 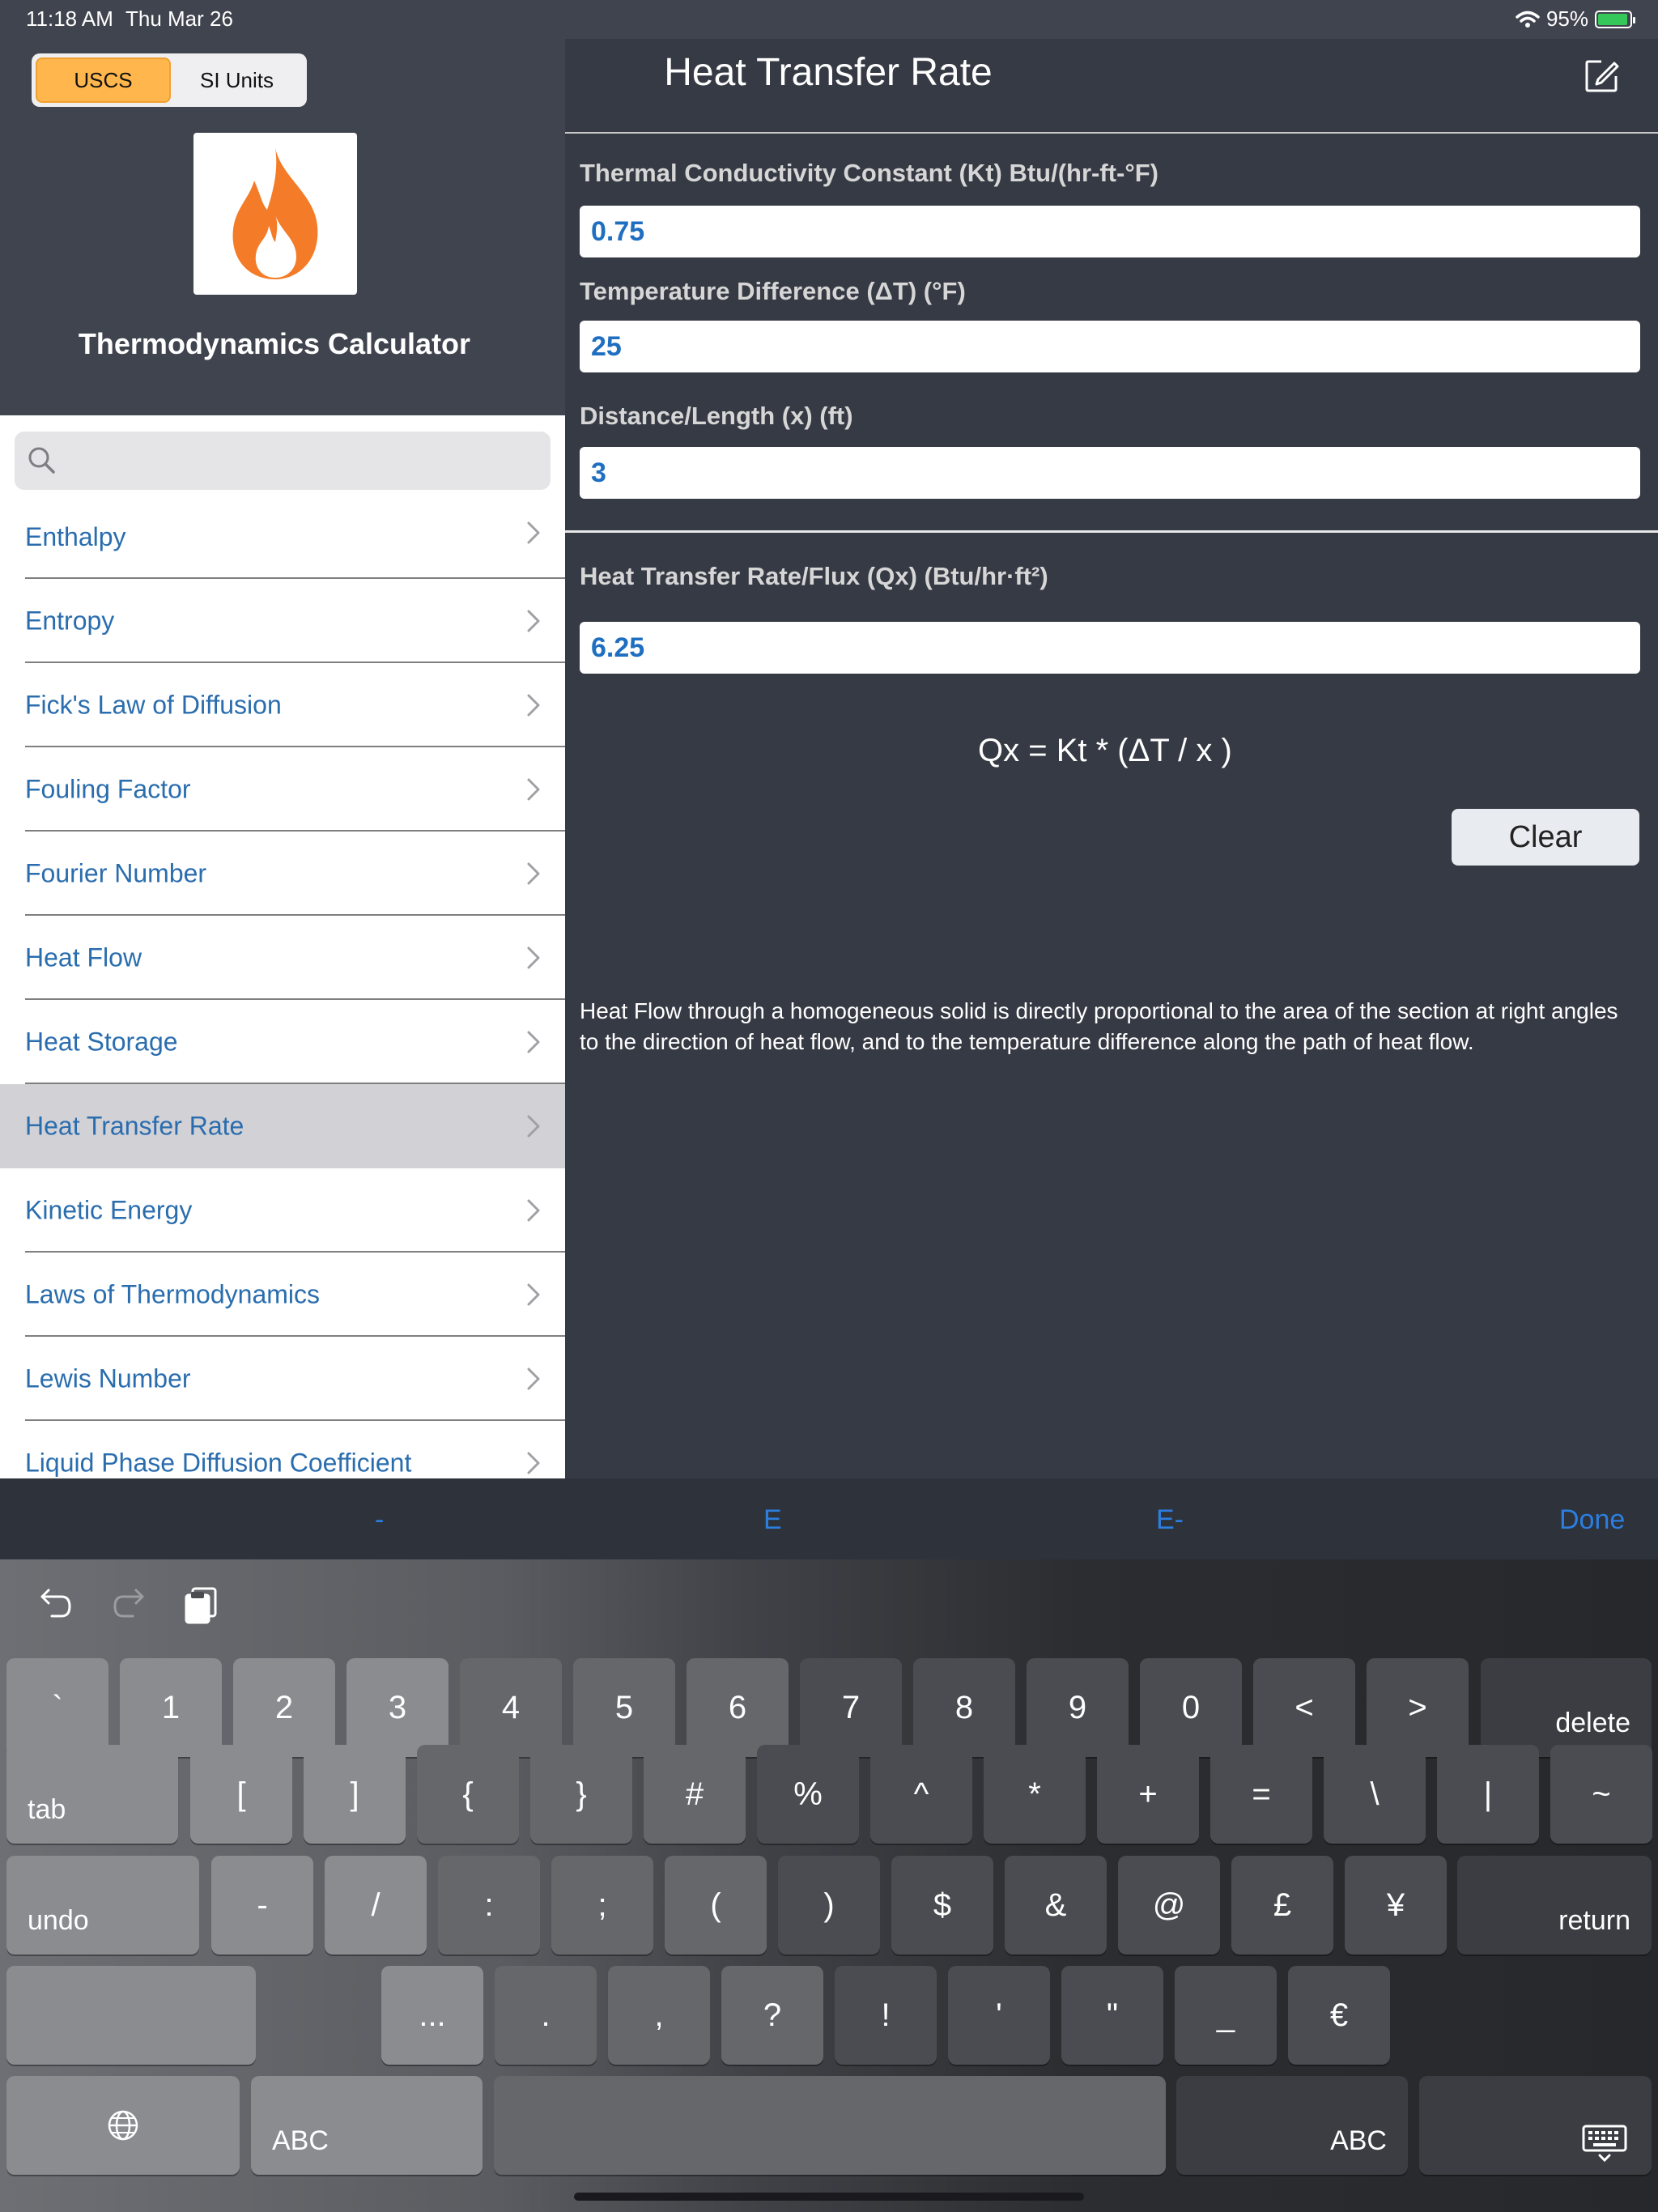 What do you see at coordinates (282, 1042) in the screenshot?
I see `sidebar-item: Heat Storage` at bounding box center [282, 1042].